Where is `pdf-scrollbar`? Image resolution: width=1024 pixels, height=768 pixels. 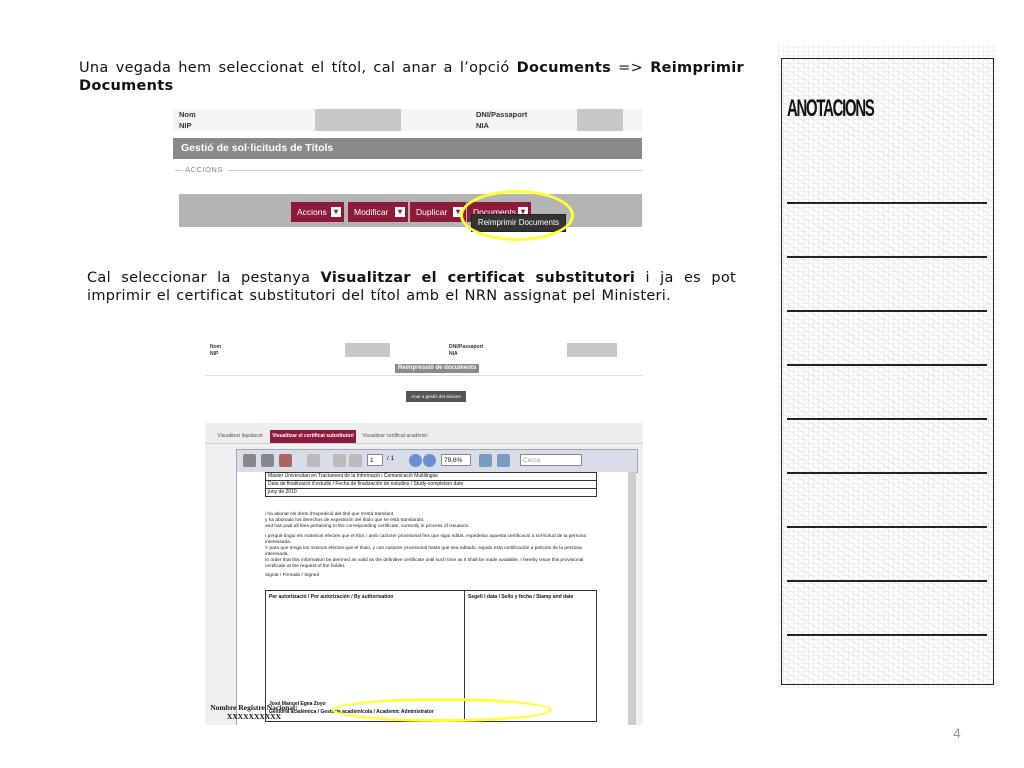 pdf-scrollbar is located at coordinates (632, 598).